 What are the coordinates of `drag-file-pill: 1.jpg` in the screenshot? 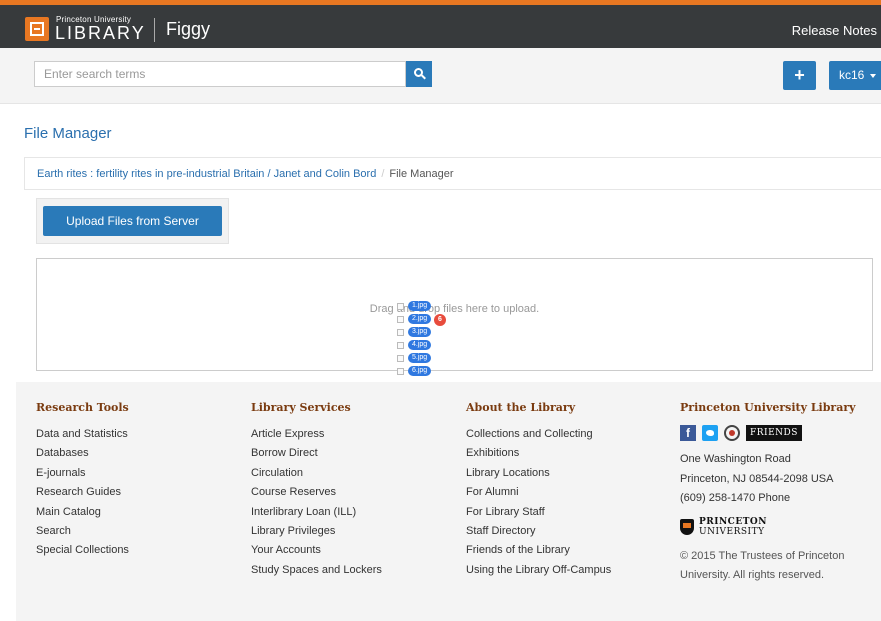 It's located at (420, 306).